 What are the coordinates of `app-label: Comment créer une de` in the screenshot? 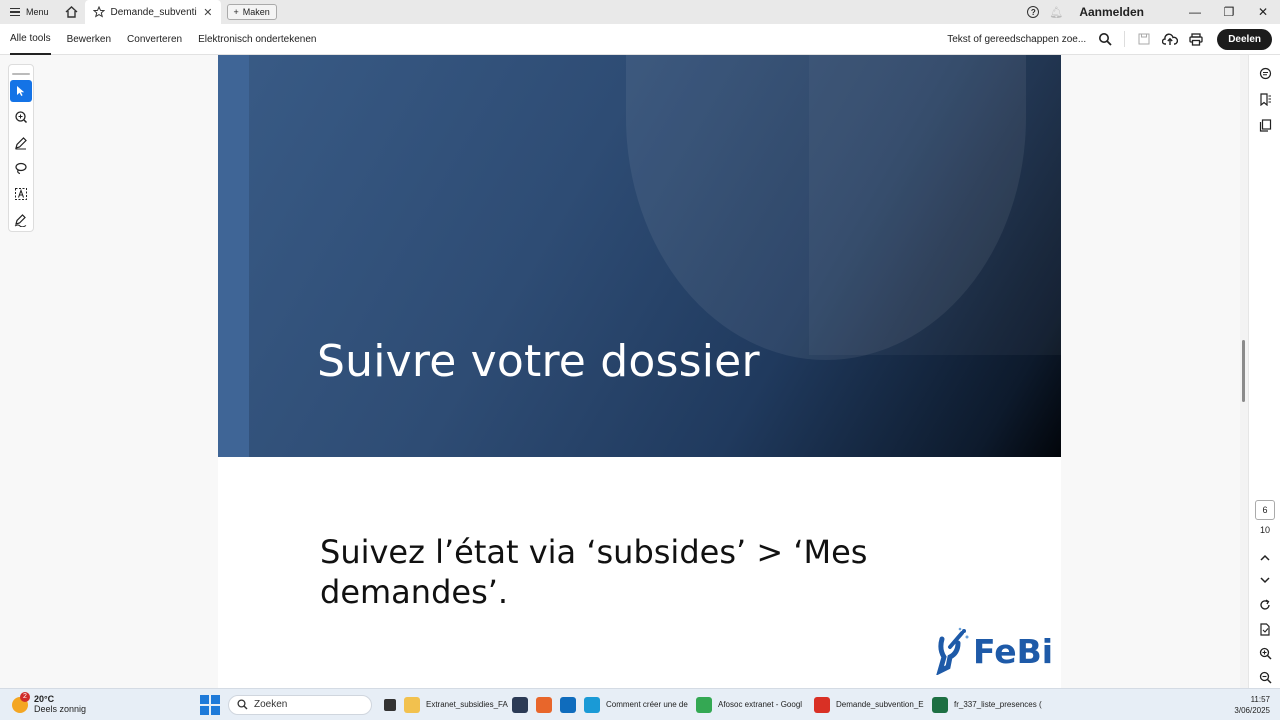 It's located at (647, 704).